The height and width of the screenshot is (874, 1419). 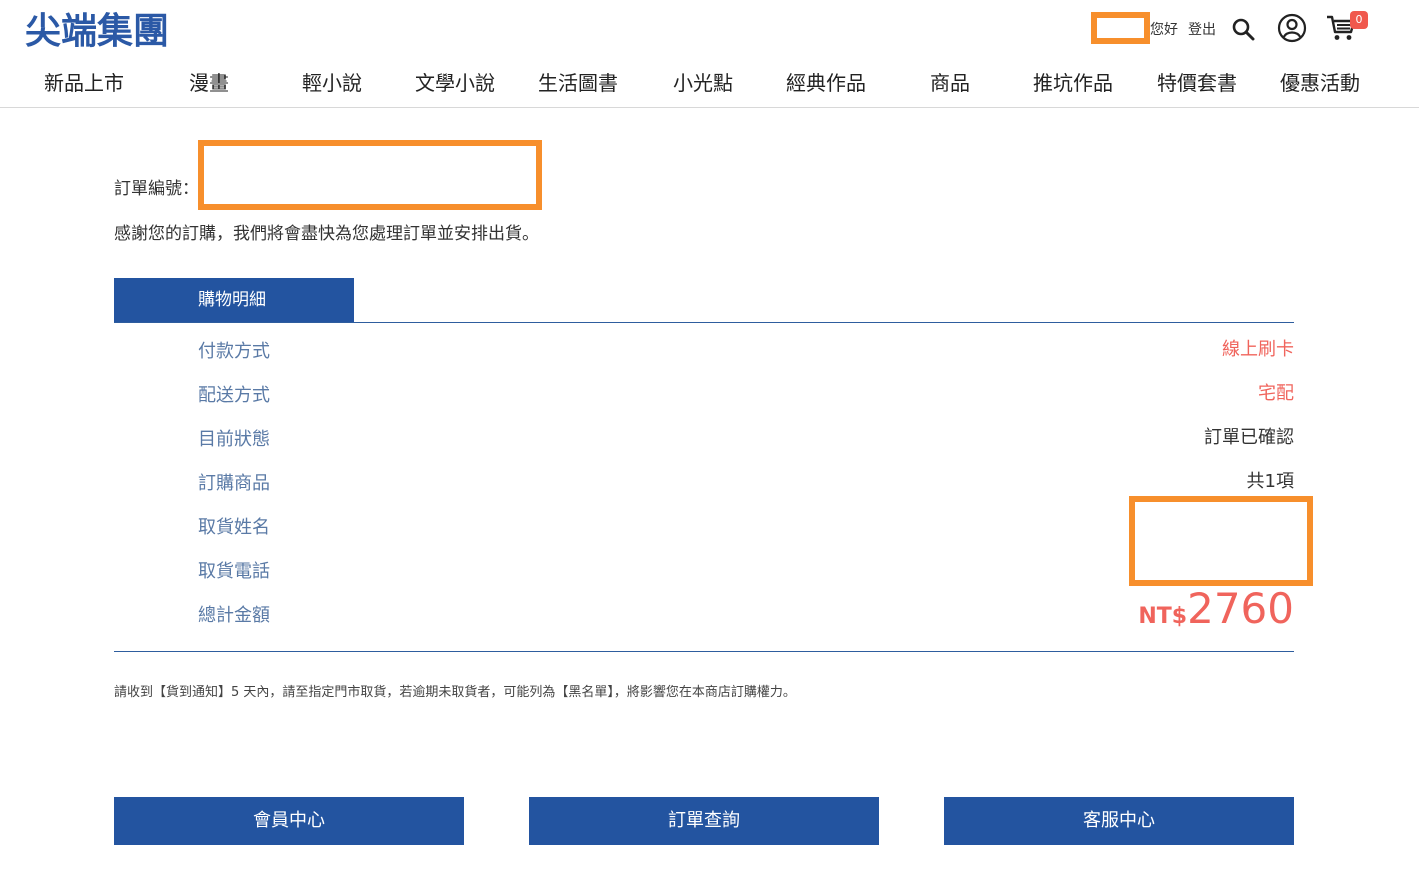 I want to click on payment-method-value: 線上刷卡, so click(x=1258, y=349).